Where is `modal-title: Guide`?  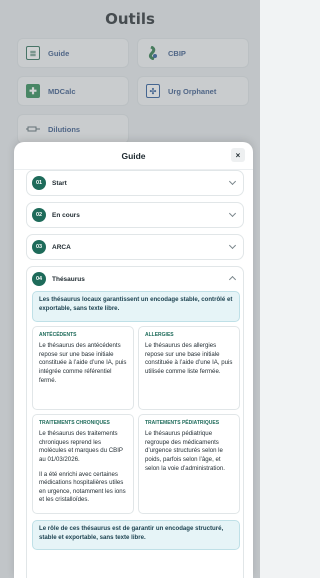 modal-title: Guide is located at coordinates (133, 155).